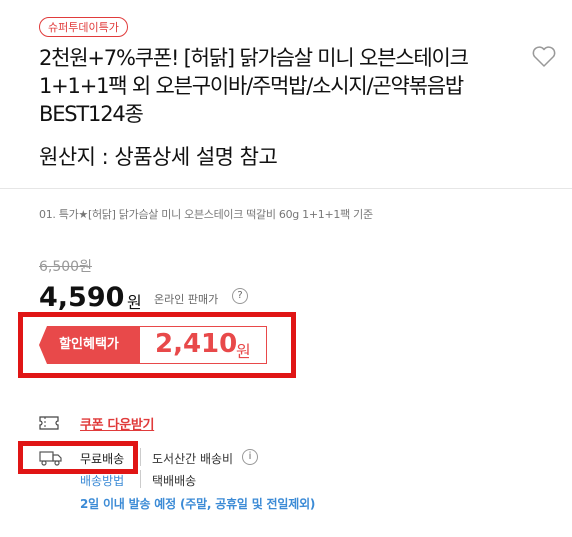 The height and width of the screenshot is (537, 572). Describe the element at coordinates (174, 481) in the screenshot. I see `shipping-courier: 택배배송` at that location.